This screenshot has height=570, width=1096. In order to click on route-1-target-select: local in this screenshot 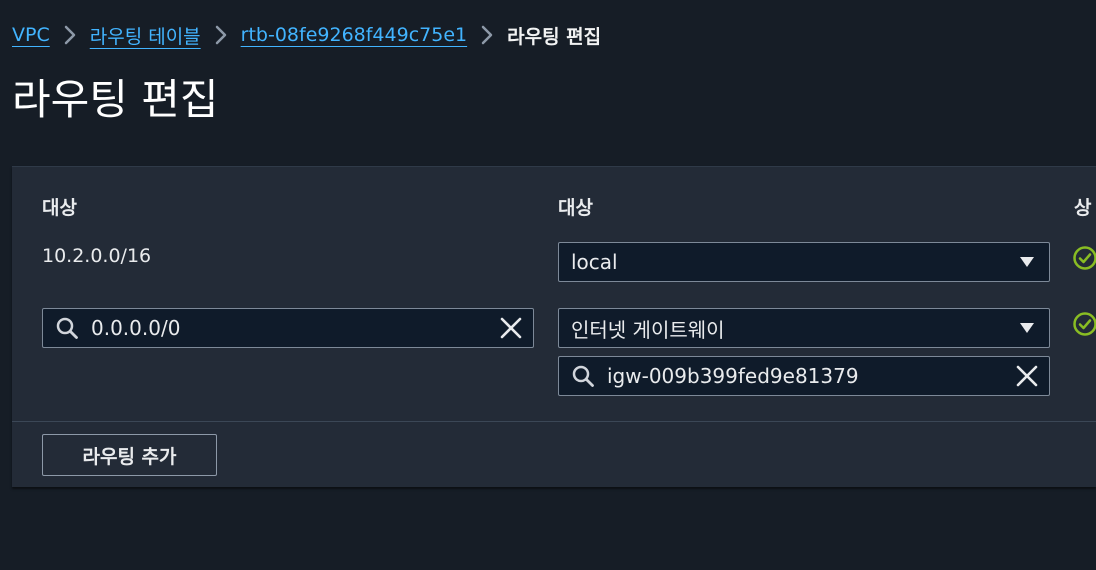, I will do `click(804, 262)`.